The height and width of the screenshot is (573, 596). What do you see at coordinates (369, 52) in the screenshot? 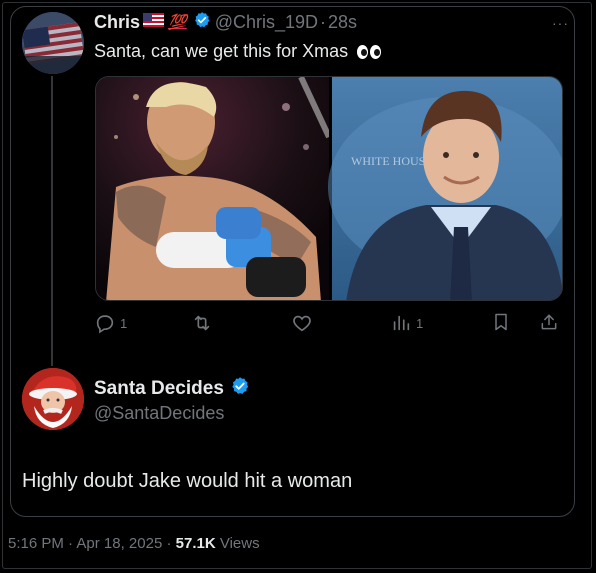
I see `eyes-icon` at bounding box center [369, 52].